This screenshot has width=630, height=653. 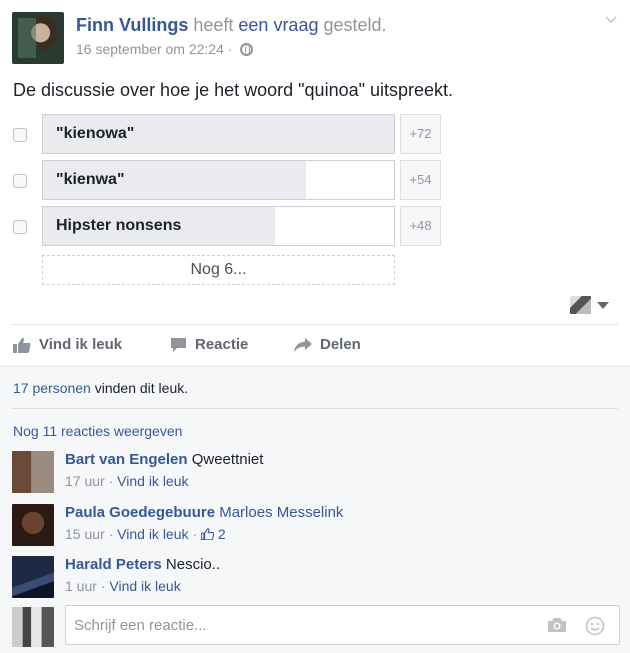 I want to click on comment-text: Nescio.., so click(x=193, y=564).